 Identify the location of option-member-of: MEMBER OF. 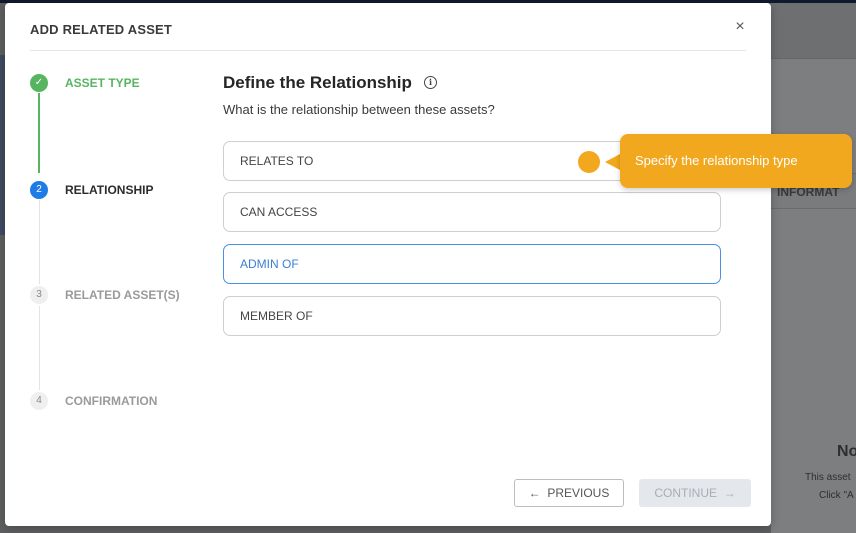
(472, 316).